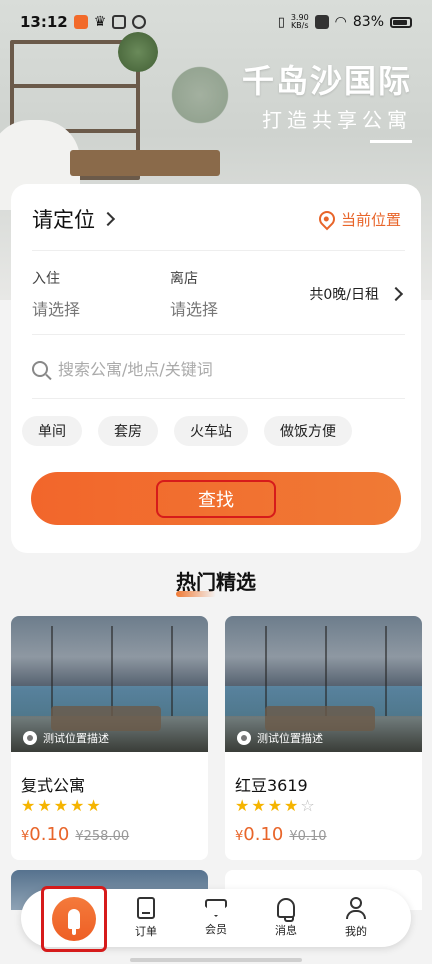 This screenshot has height=964, width=432. Describe the element at coordinates (337, 120) in the screenshot. I see `hero-subtitle: 打造共享公寓` at that location.